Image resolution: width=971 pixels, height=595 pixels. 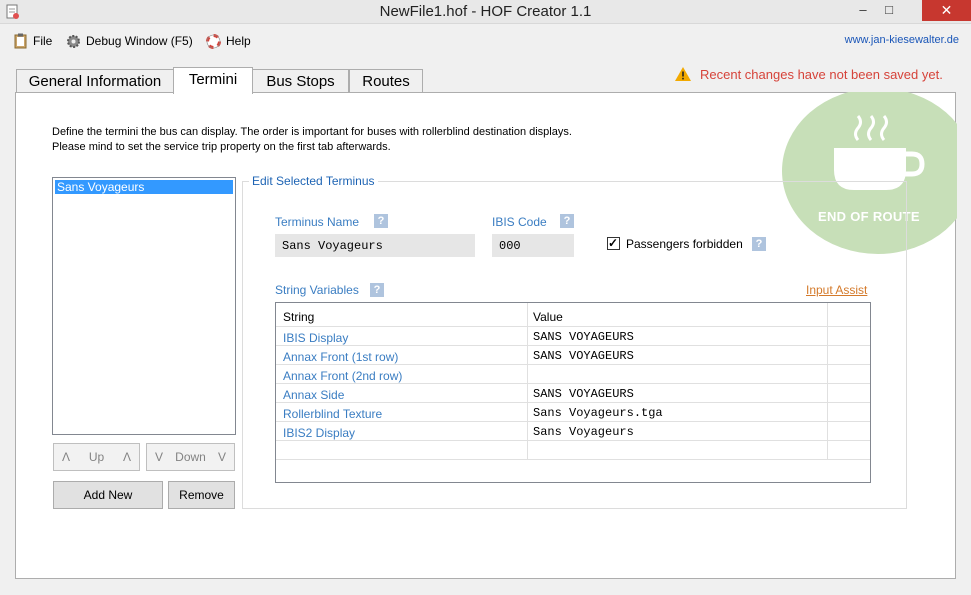 I want to click on unsaved-warning: Recent changes have not been saved yet., so click(x=808, y=74).